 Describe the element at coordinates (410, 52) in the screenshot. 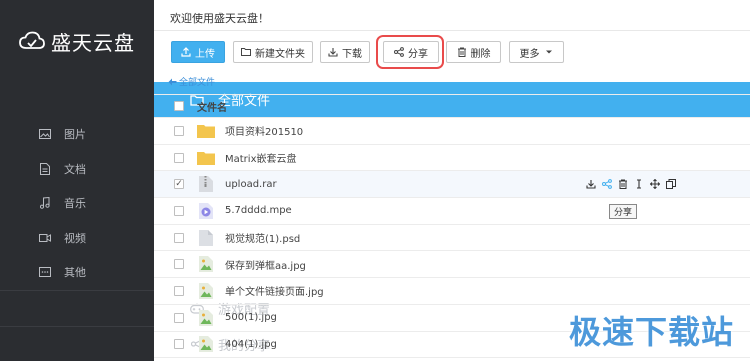

I see `share-button-highlight` at that location.